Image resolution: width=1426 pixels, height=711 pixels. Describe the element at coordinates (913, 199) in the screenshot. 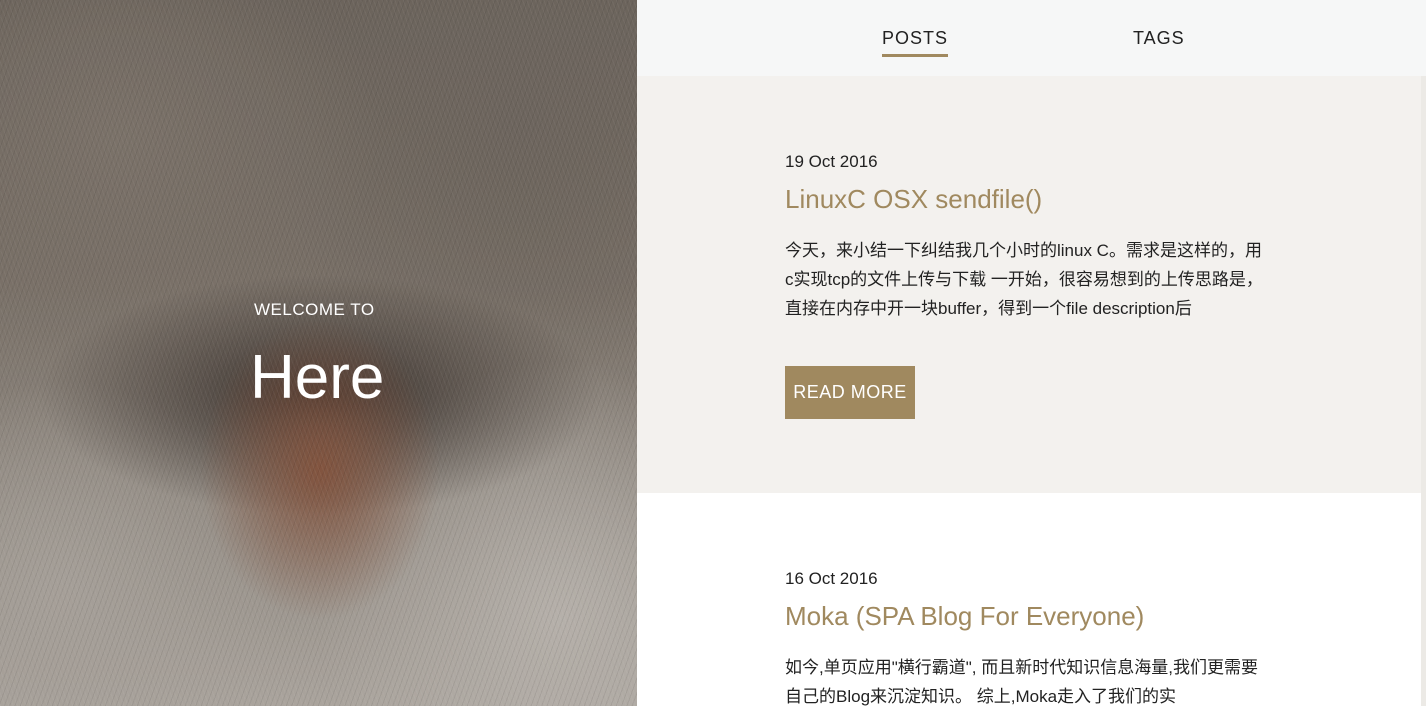

I see `post-title-link: LinuxC OSX sendfile()` at that location.